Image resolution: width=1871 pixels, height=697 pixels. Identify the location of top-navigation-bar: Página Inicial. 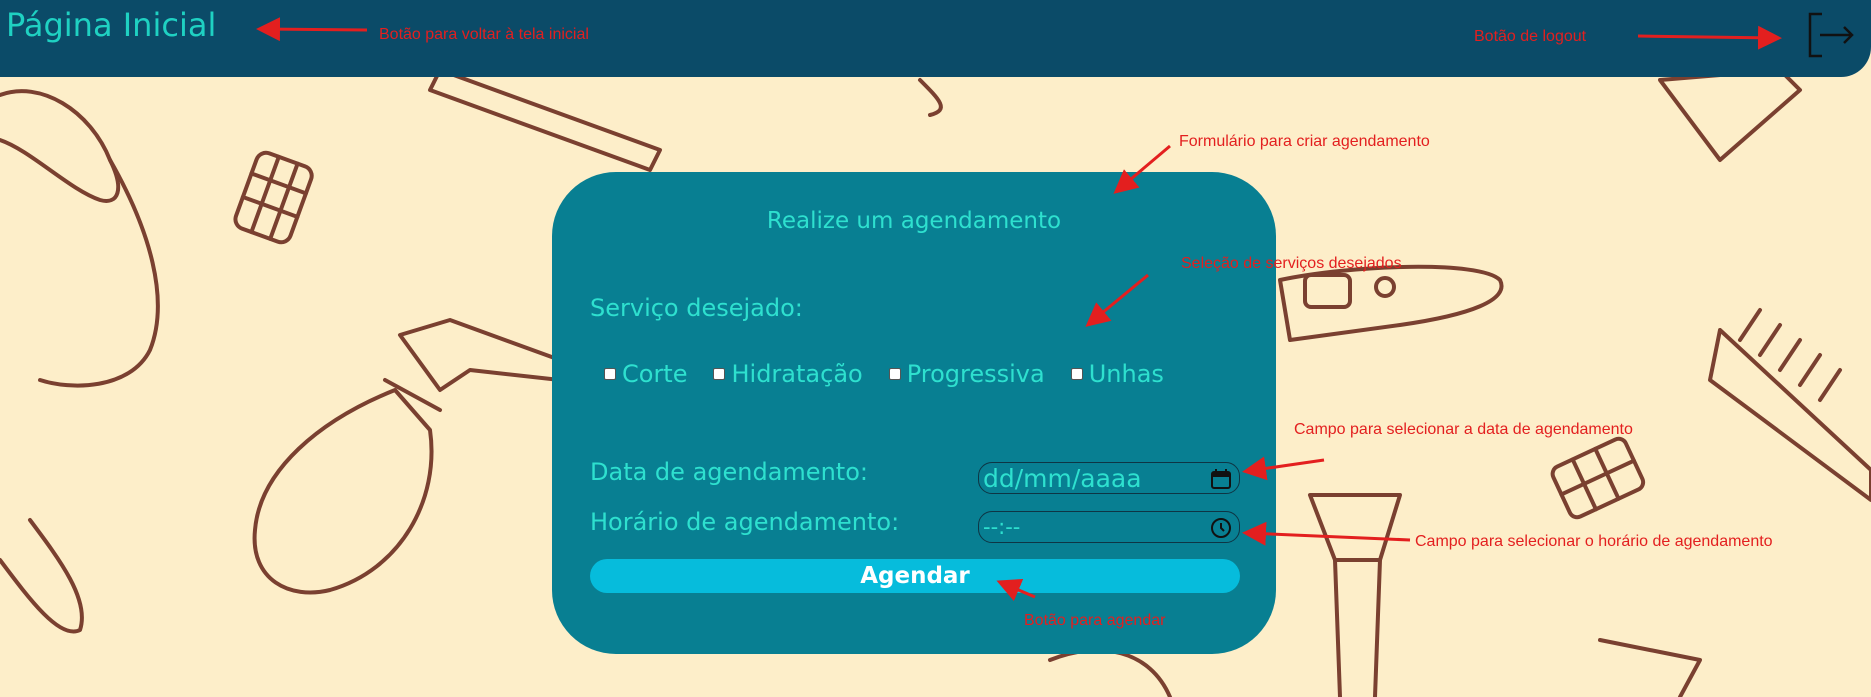
(935, 38).